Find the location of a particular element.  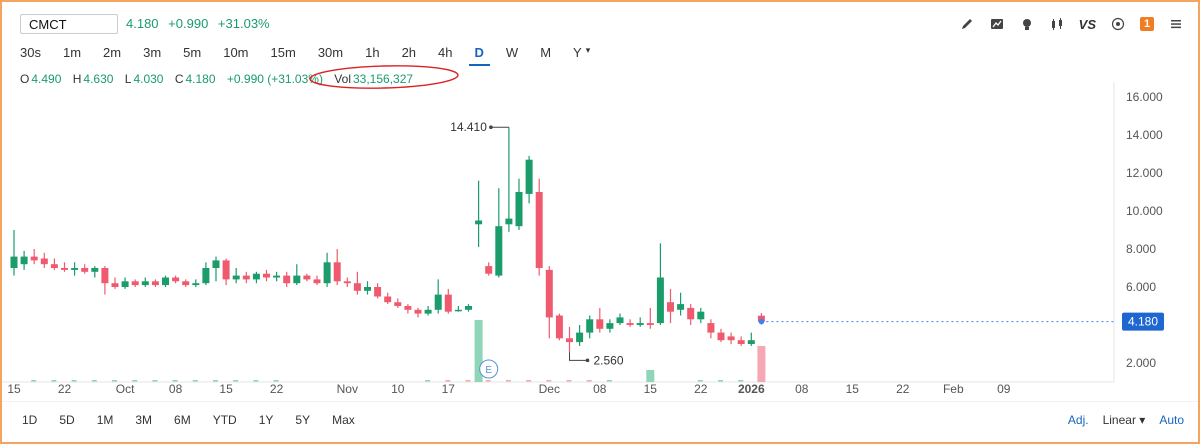

range-5y: 5Y is located at coordinates (302, 420).